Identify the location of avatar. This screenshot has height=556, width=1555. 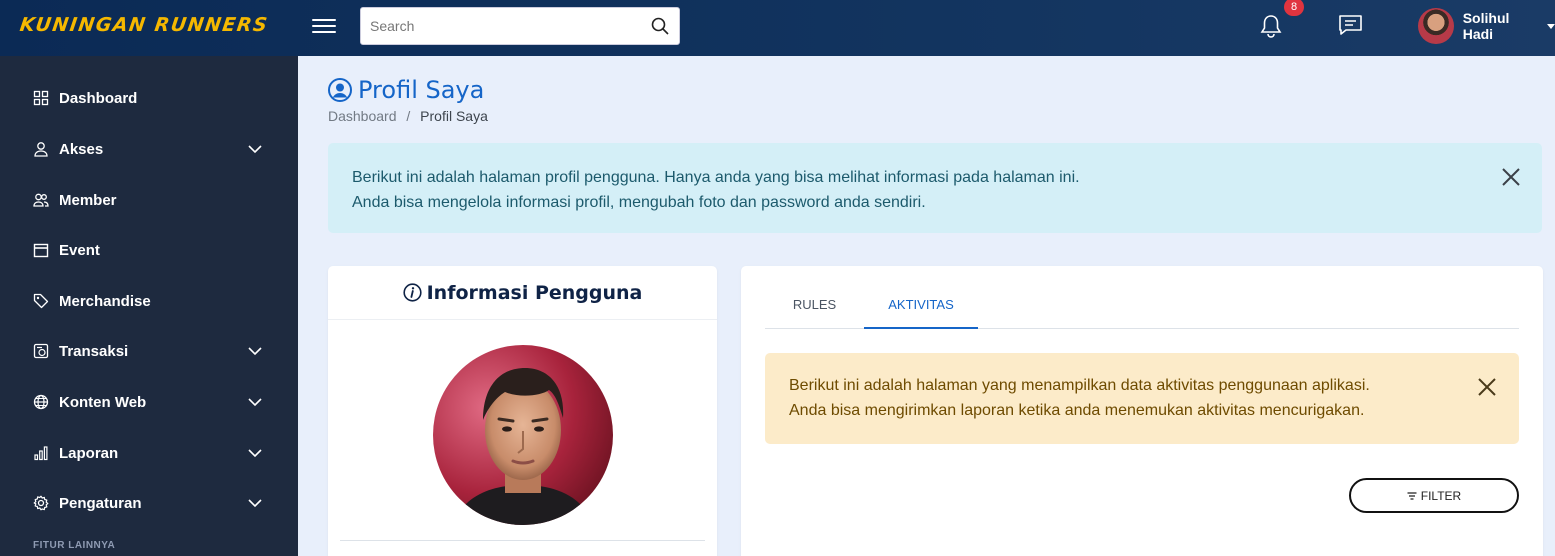
(1436, 26).